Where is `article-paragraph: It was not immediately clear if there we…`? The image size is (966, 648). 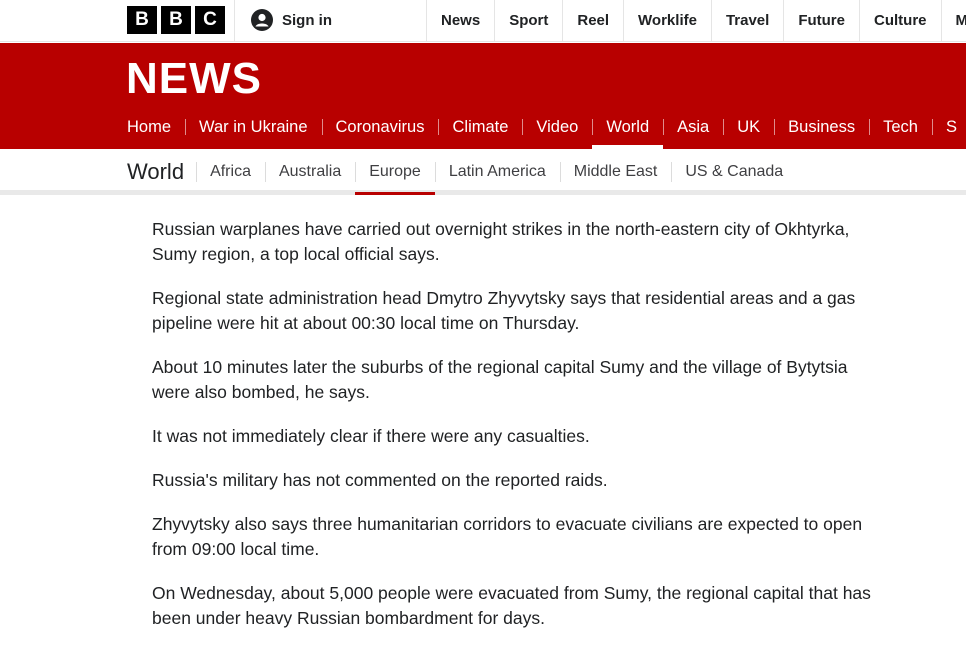
article-paragraph: It was not immediately clear if there we… is located at coordinates (371, 436).